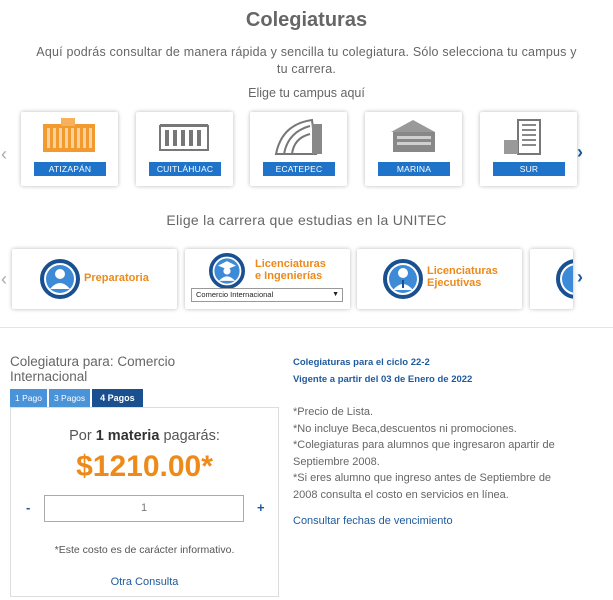 The height and width of the screenshot is (600, 613). I want to click on tab-4-pagos: 4 Pagos, so click(117, 398).